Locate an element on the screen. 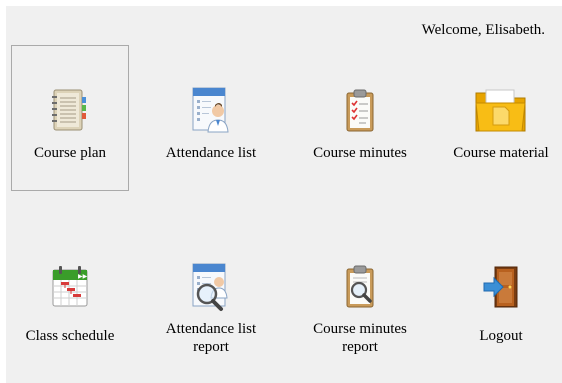  tile-label: Attendance list is located at coordinates (211, 153).